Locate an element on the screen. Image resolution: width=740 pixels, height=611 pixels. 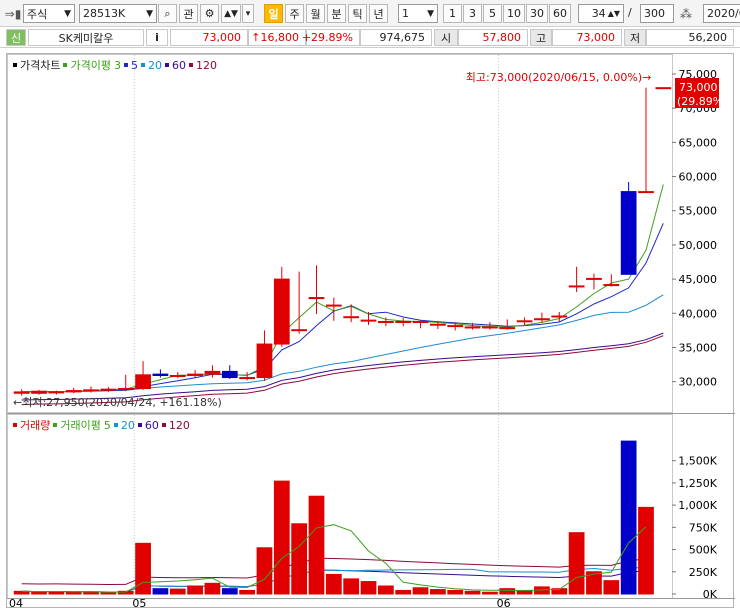
collapse-button: ▾ is located at coordinates (248, 13).